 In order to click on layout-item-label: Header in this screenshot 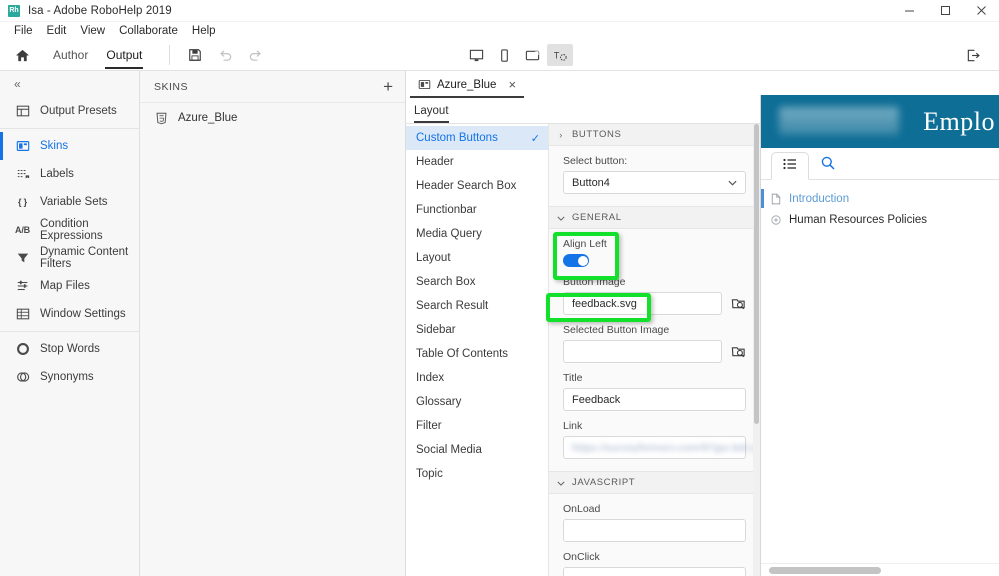, I will do `click(435, 162)`.